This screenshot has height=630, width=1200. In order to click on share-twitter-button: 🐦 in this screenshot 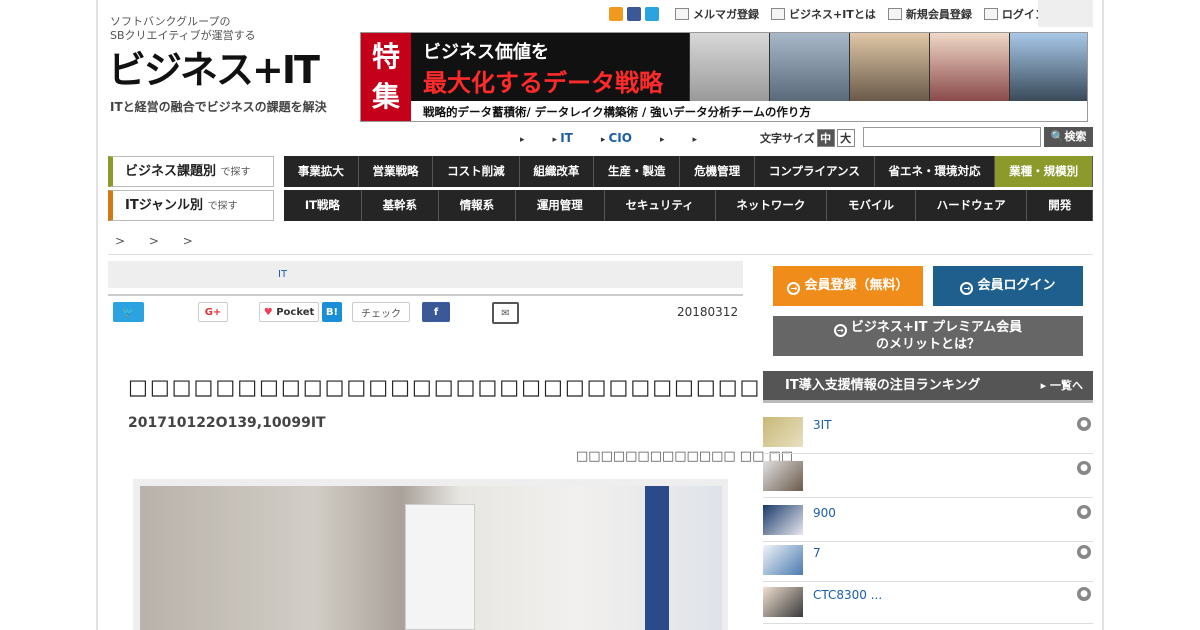, I will do `click(128, 312)`.